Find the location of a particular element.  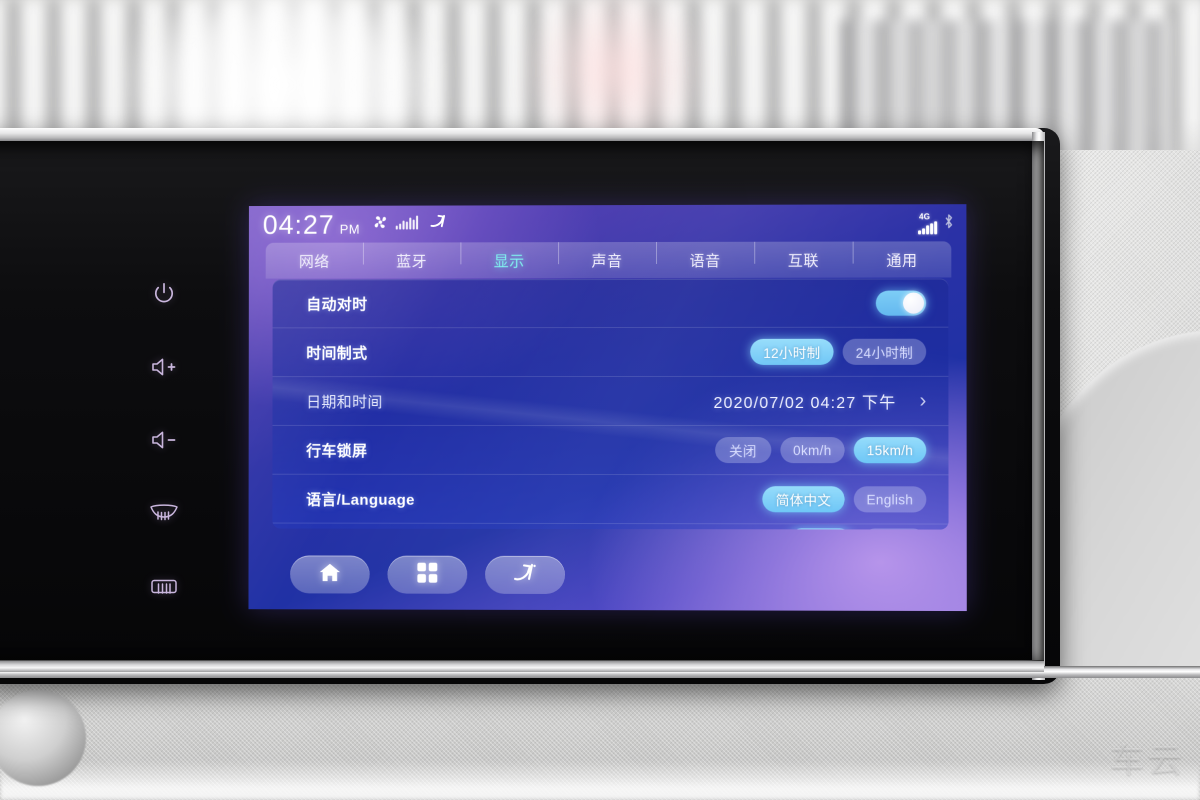

rear-defrost-button is located at coordinates (164, 588).